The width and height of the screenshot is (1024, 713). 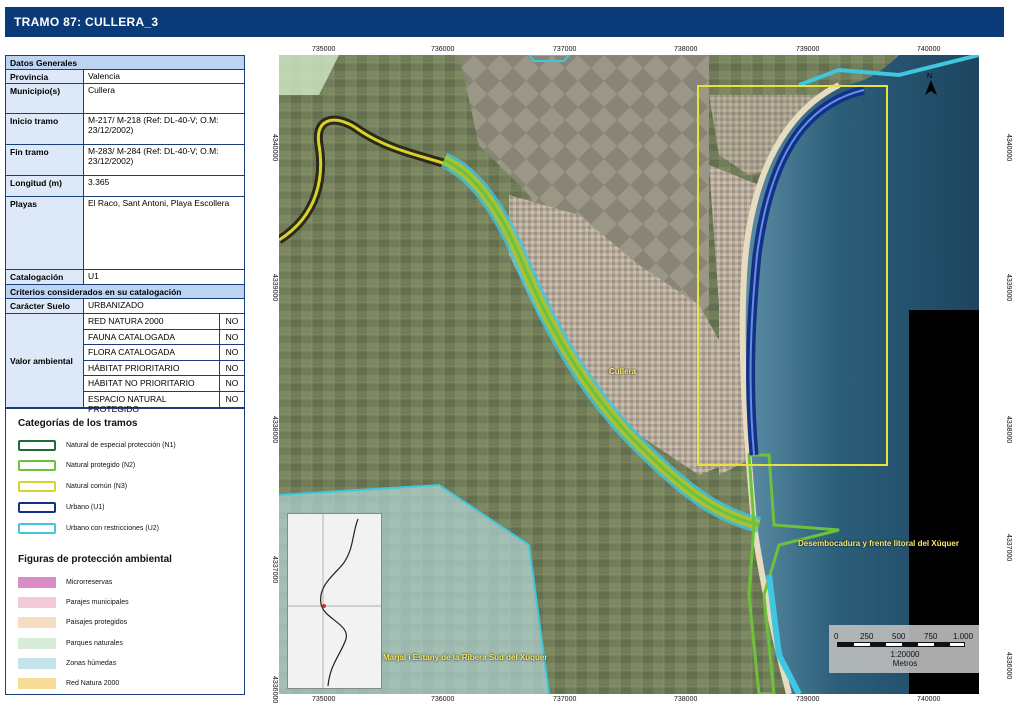 What do you see at coordinates (808, 699) in the screenshot?
I see `x-tick-bottom: 739000` at bounding box center [808, 699].